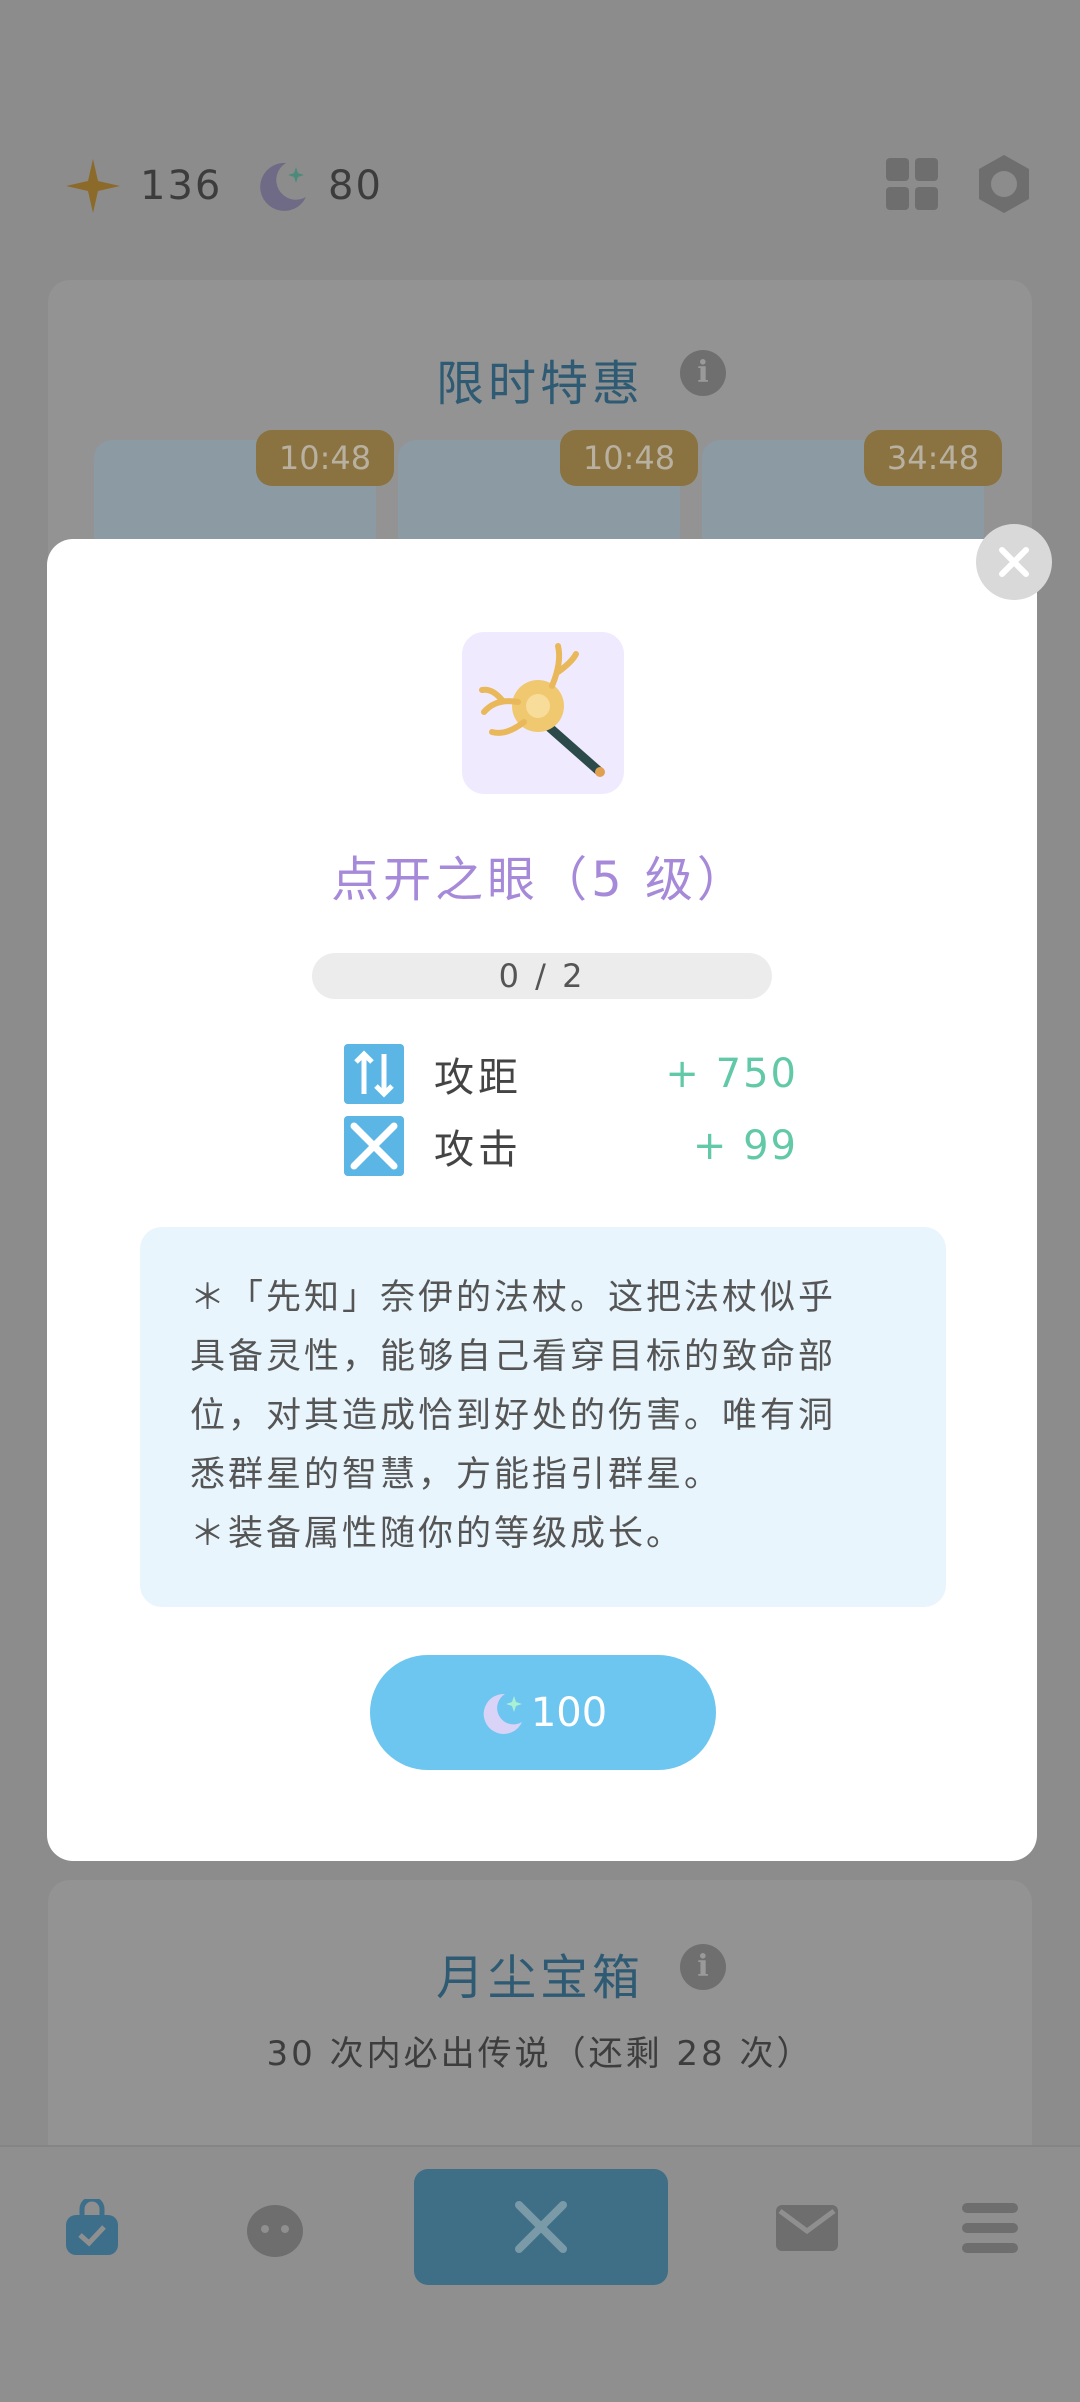  Describe the element at coordinates (571, 1146) in the screenshot. I see `stat-row-attack: 攻击 + 99` at that location.